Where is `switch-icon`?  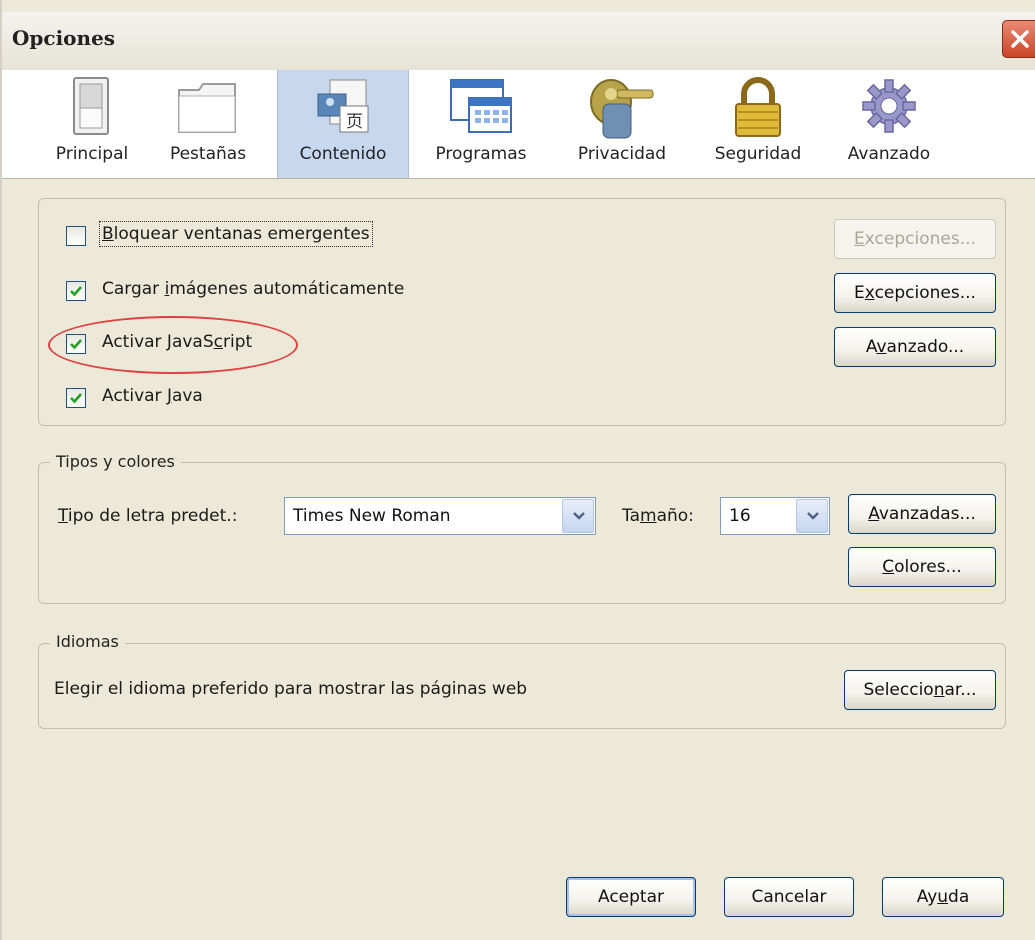
switch-icon is located at coordinates (91, 106).